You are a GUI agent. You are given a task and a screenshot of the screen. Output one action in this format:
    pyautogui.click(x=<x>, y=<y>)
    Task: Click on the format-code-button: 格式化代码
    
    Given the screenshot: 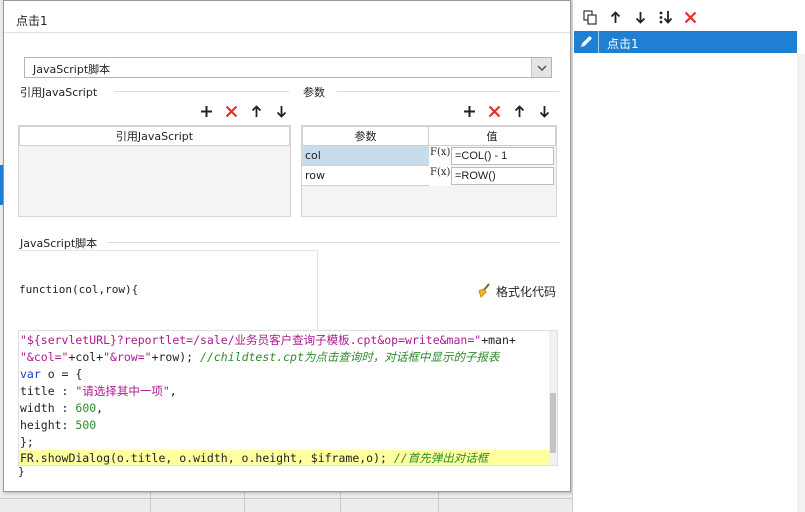 What is the action you would take?
    pyautogui.click(x=516, y=291)
    